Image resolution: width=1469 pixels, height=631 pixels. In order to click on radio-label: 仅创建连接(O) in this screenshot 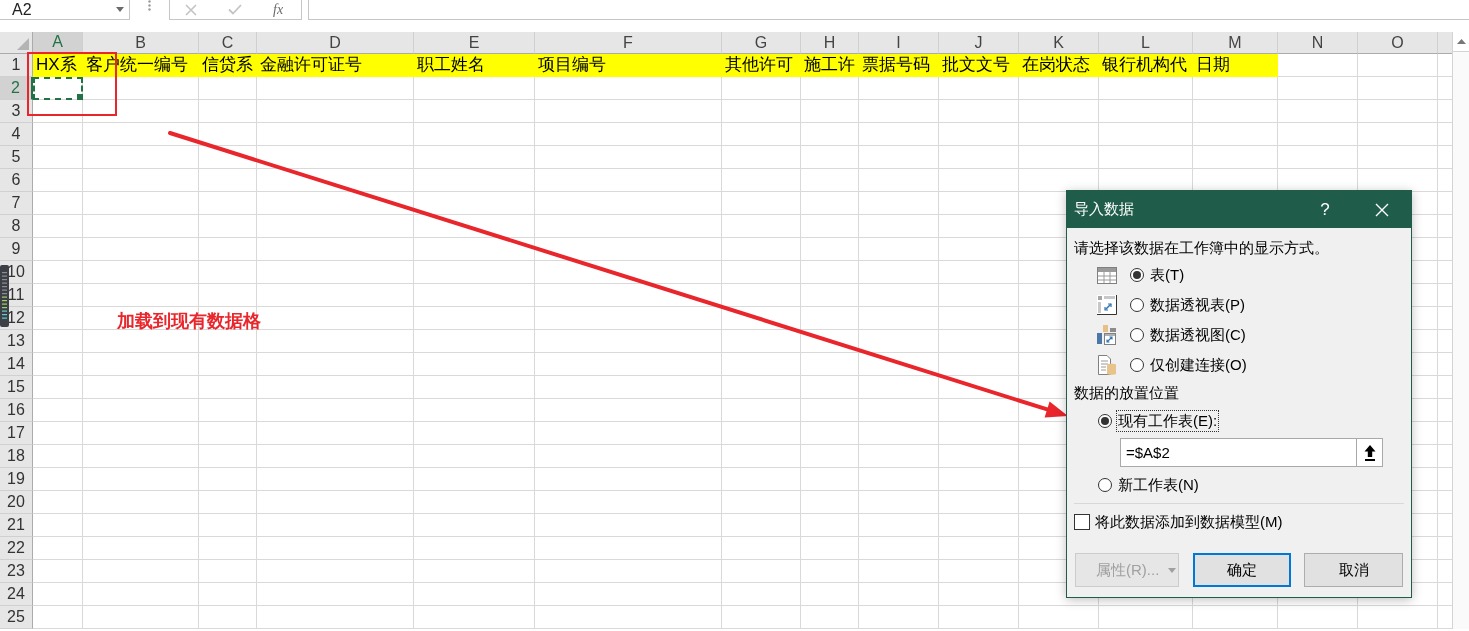, I will do `click(1198, 365)`.